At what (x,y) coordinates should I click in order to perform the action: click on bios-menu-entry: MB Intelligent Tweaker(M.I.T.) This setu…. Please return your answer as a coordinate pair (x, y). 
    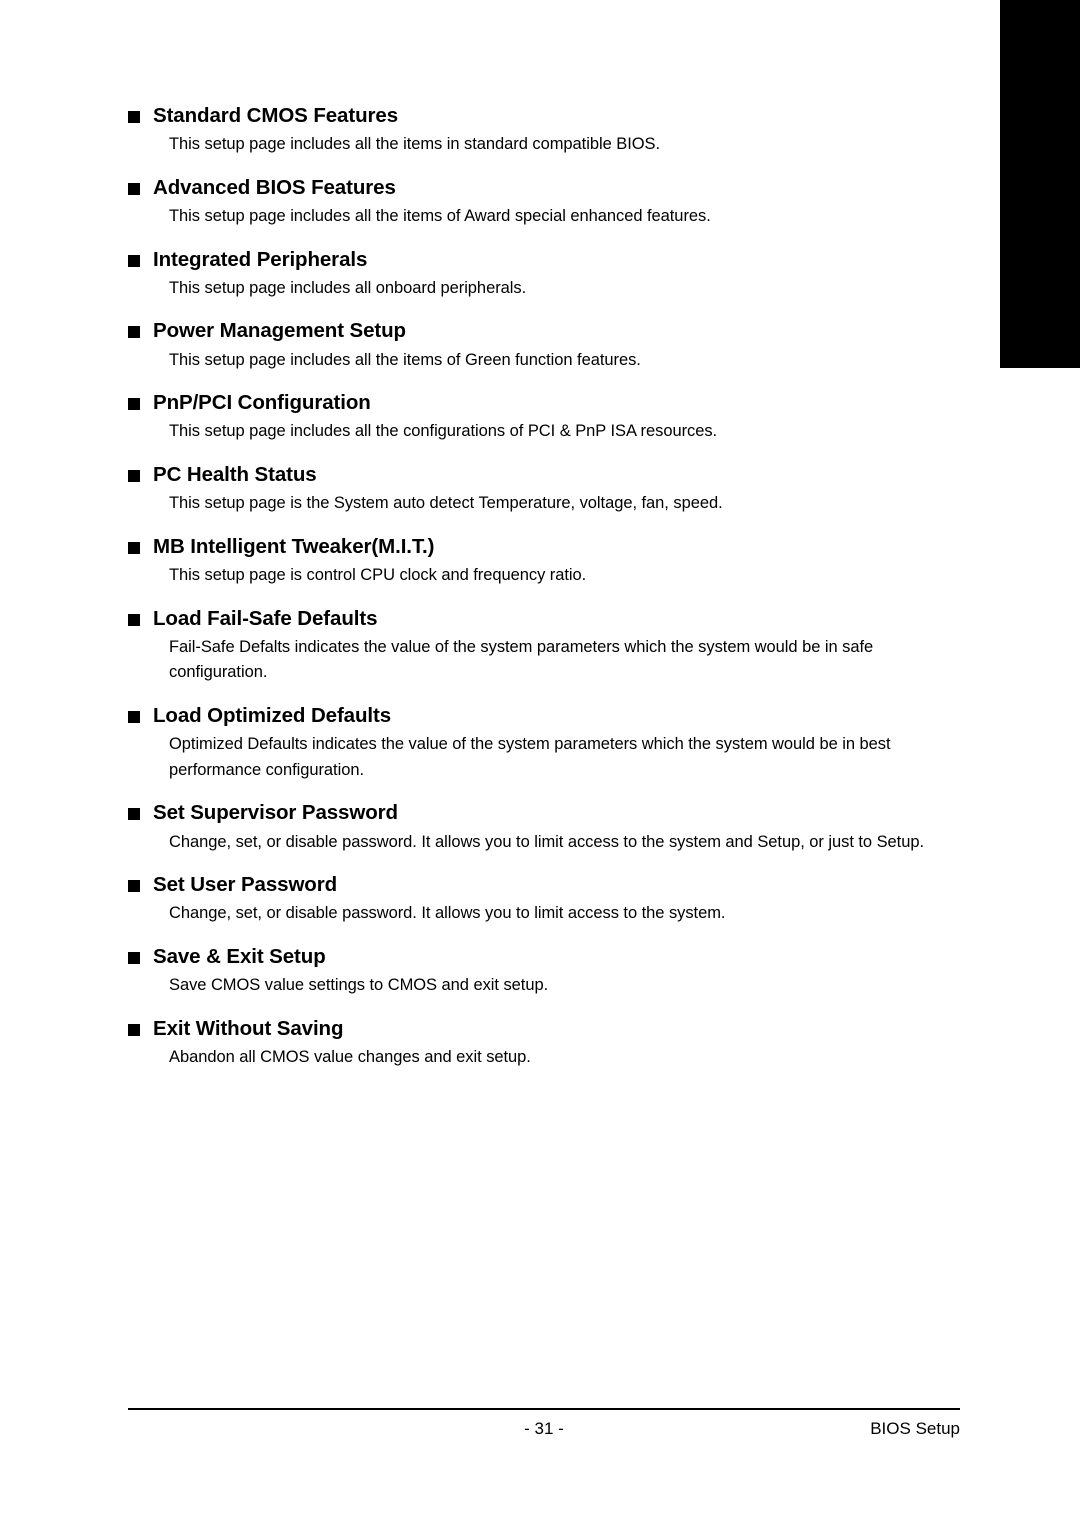
    Looking at the image, I should click on (543, 561).